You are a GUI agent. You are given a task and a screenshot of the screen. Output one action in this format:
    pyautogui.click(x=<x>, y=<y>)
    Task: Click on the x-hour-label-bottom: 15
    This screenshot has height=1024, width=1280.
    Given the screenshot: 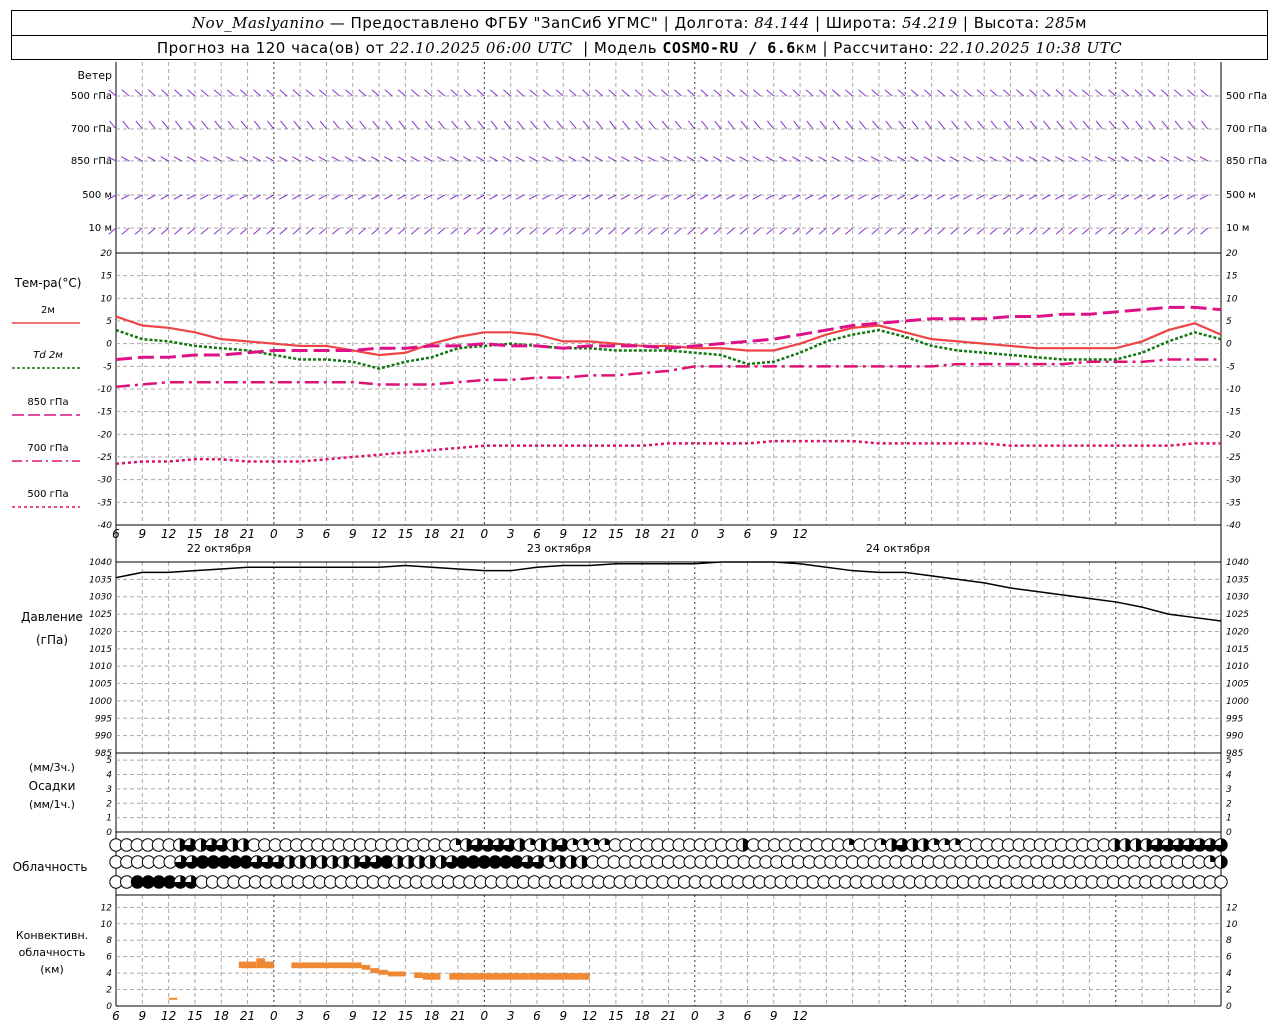 What is the action you would take?
    pyautogui.click(x=405, y=1016)
    